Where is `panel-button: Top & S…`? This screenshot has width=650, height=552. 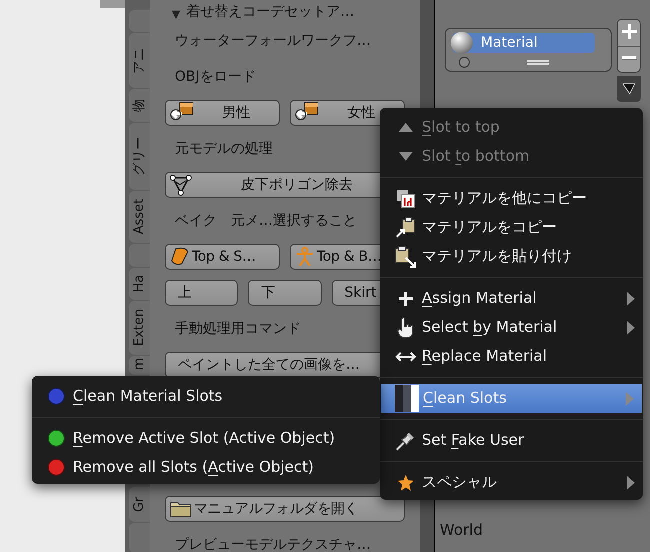
panel-button: Top & S… is located at coordinates (222, 257).